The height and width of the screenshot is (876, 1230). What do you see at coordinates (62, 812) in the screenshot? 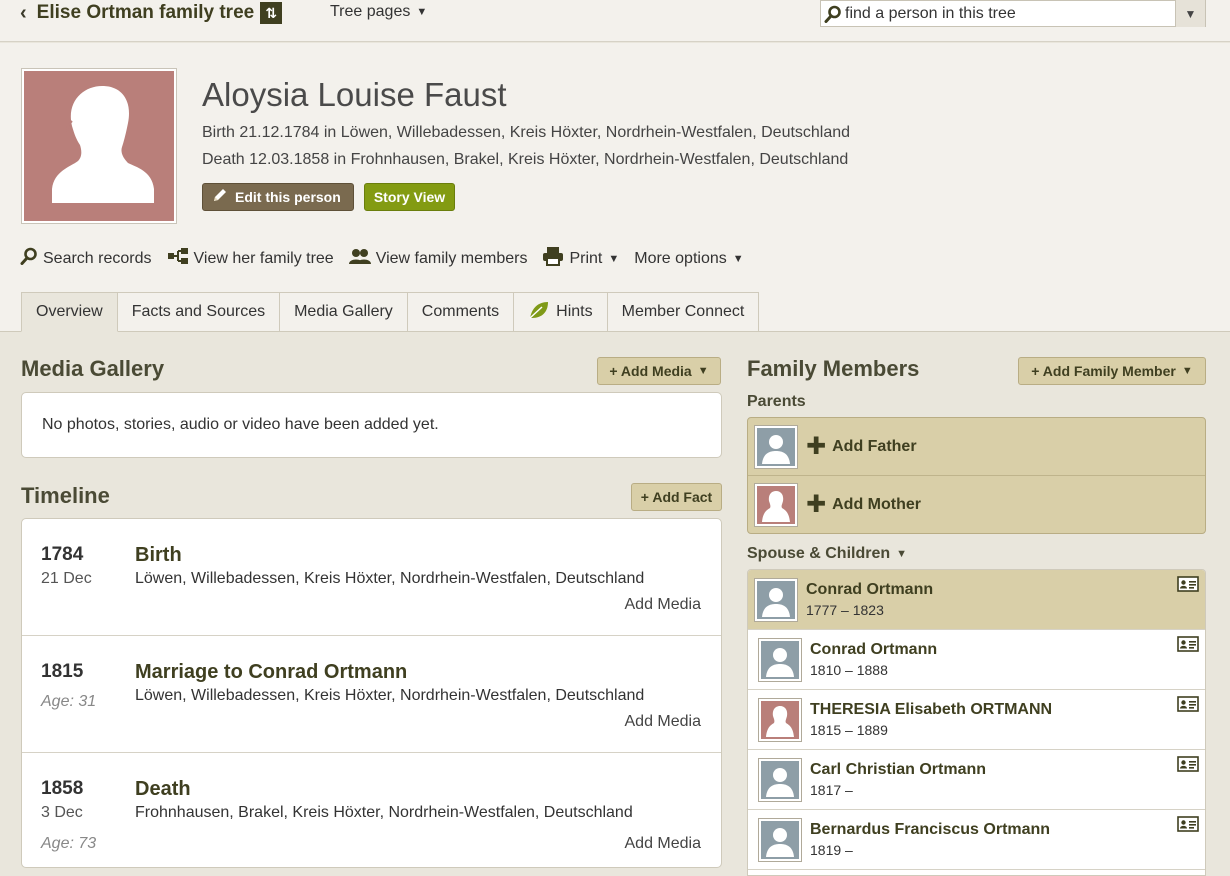
I see `event-date: 3 Dec` at bounding box center [62, 812].